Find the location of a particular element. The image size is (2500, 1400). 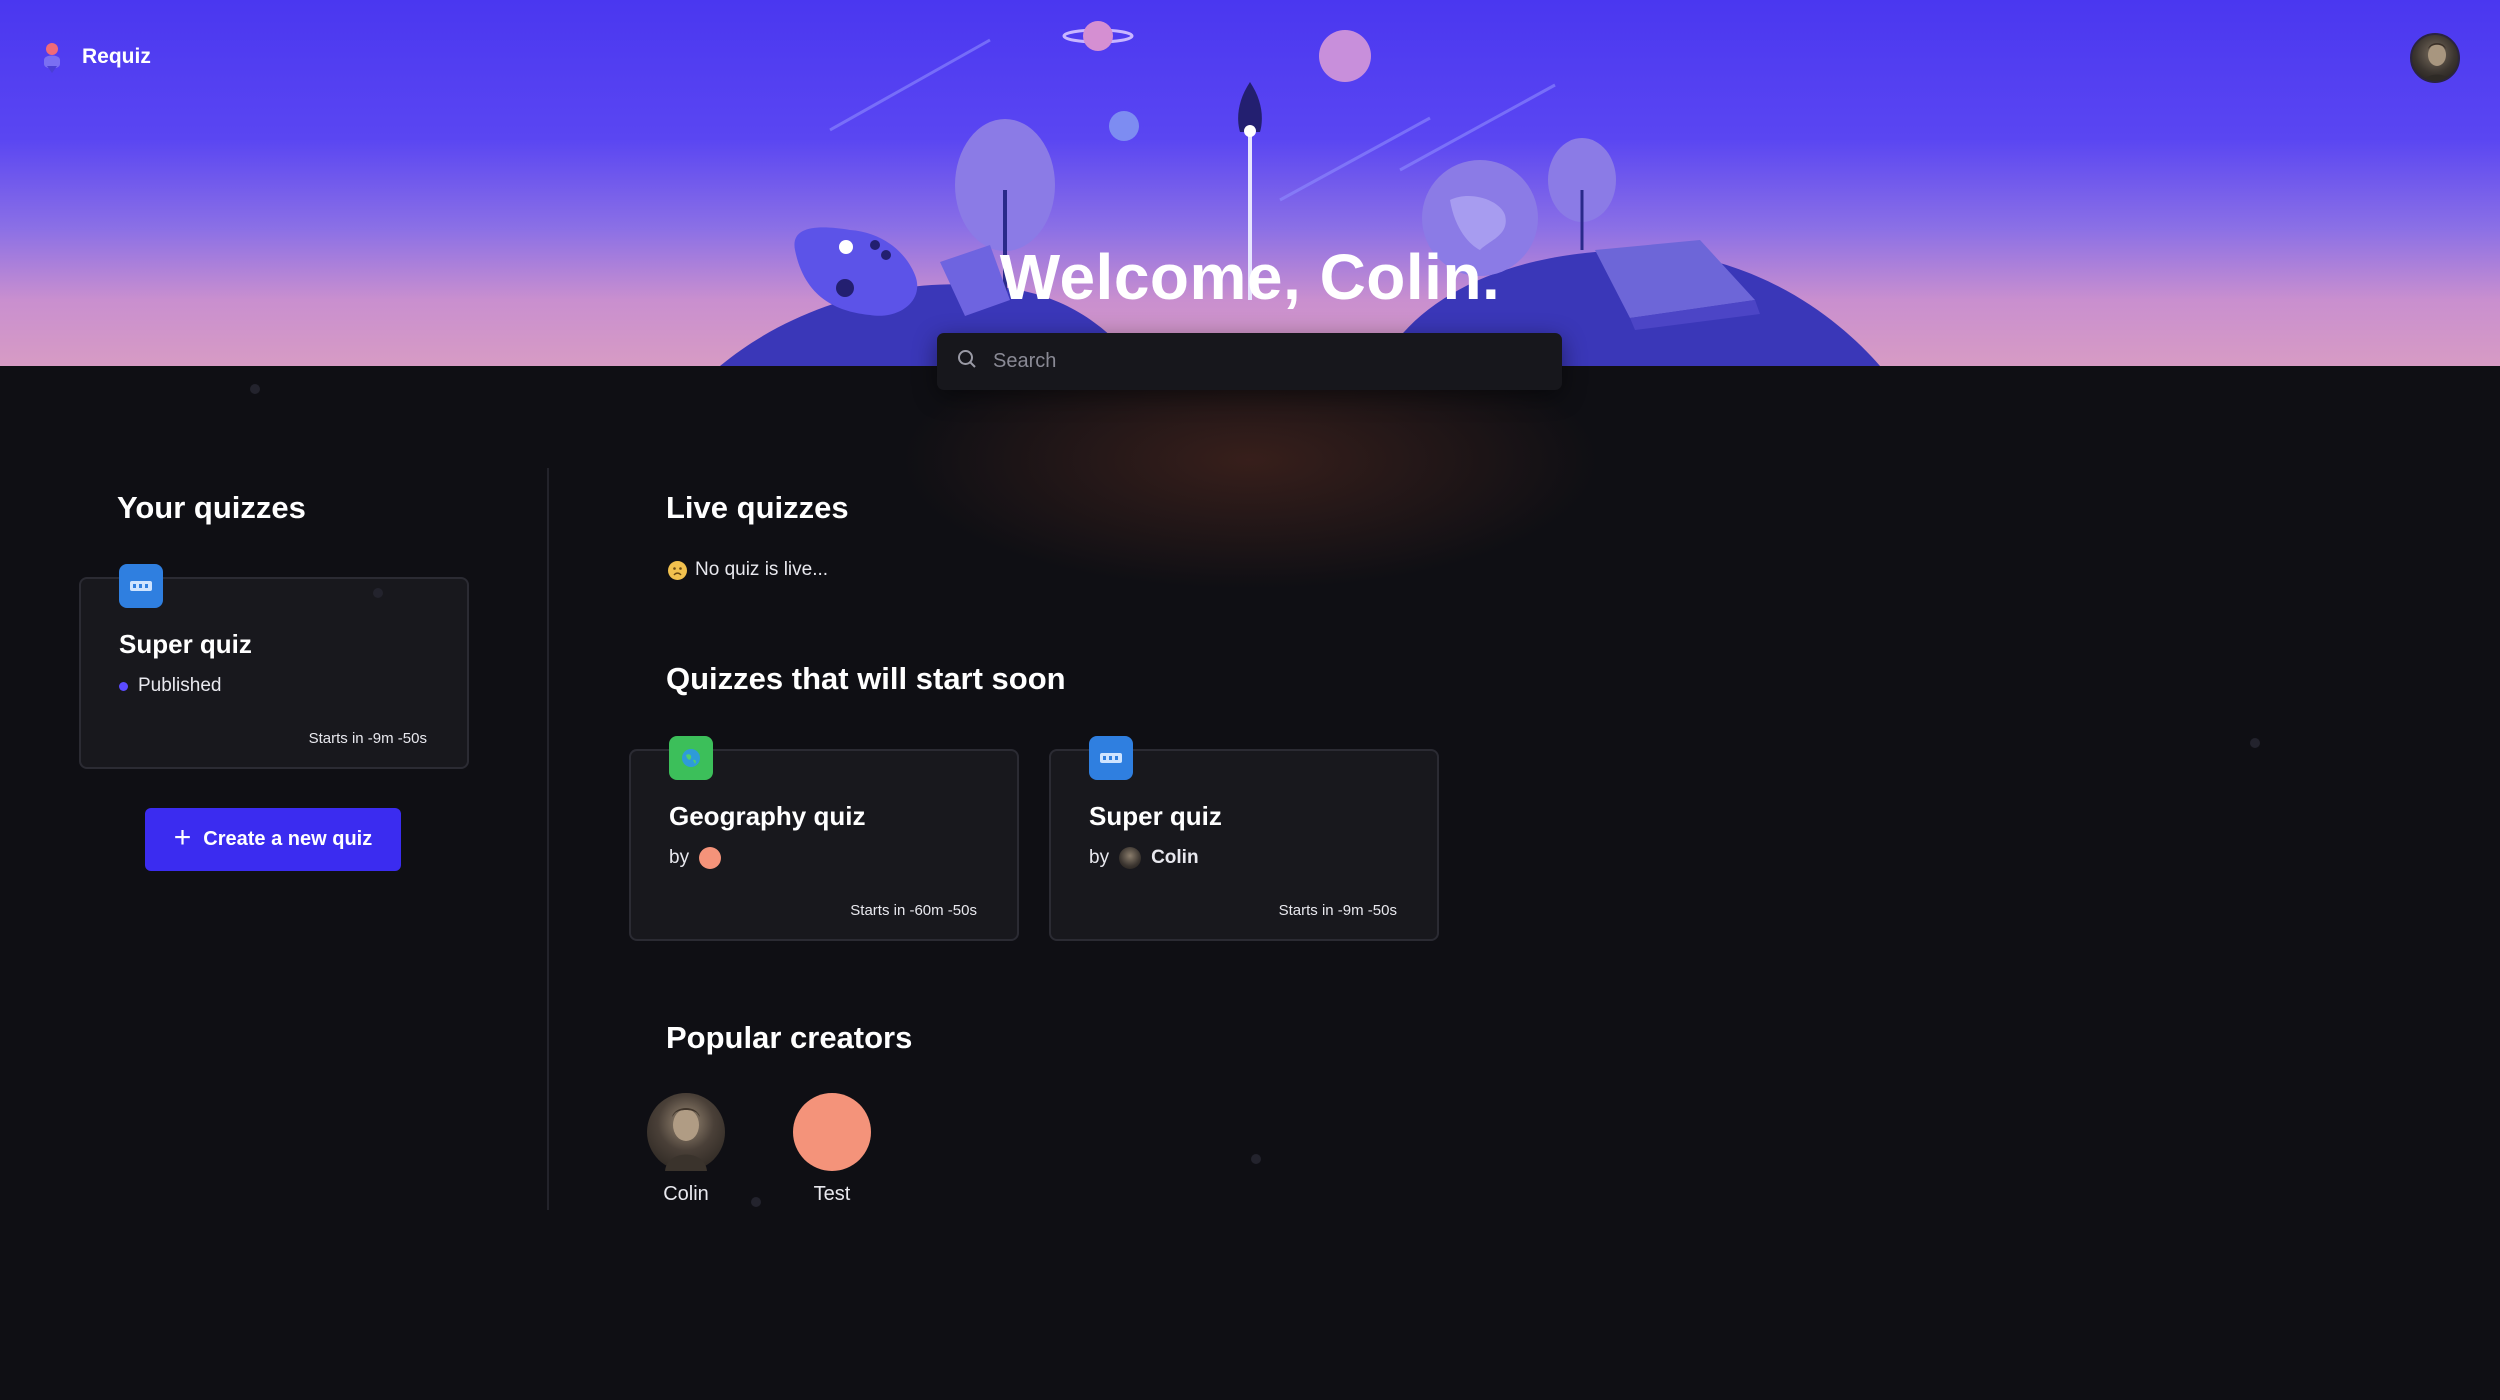

quiz-status: Published is located at coordinates (170, 686).